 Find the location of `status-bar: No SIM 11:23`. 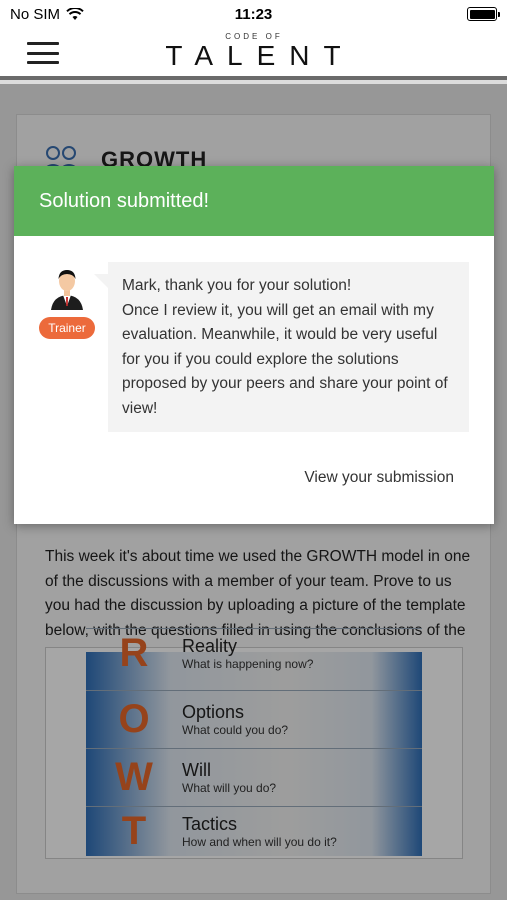

status-bar: No SIM 11:23 is located at coordinates (253, 14).